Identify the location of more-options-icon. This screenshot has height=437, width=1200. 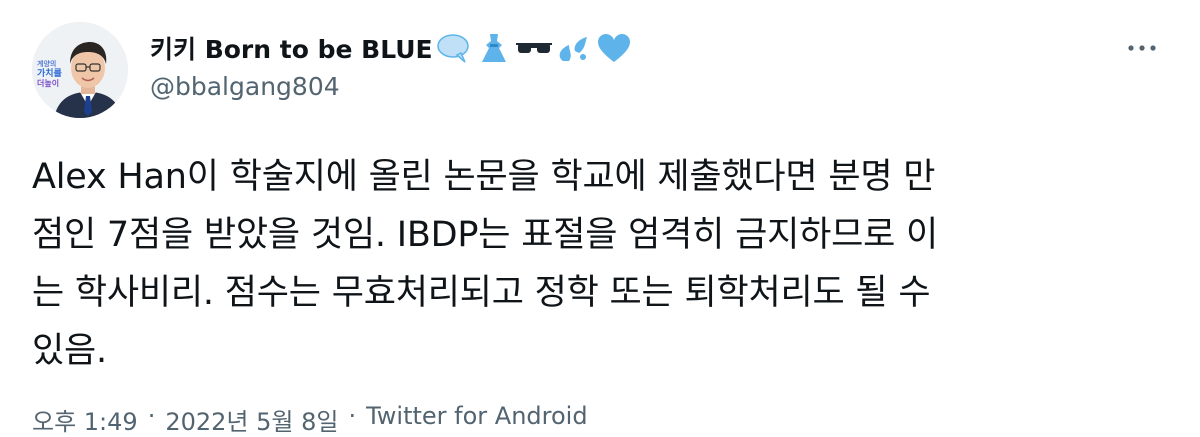
(1142, 48).